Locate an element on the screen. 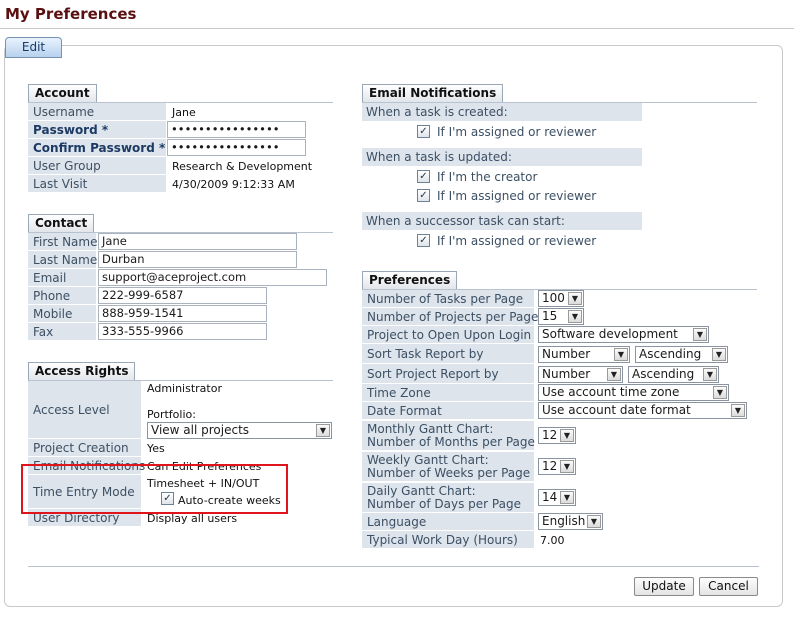  access-rights-section-header: Access Rights is located at coordinates (82, 371).